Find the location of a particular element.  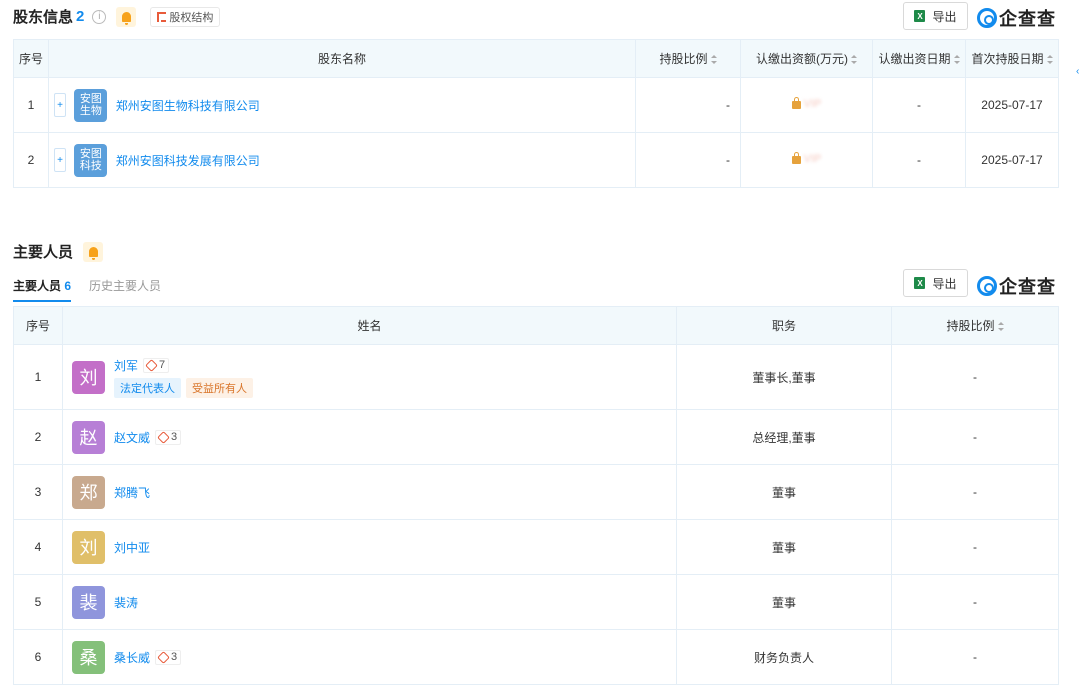

col-first-date: 首次持股日期 is located at coordinates (1012, 58).